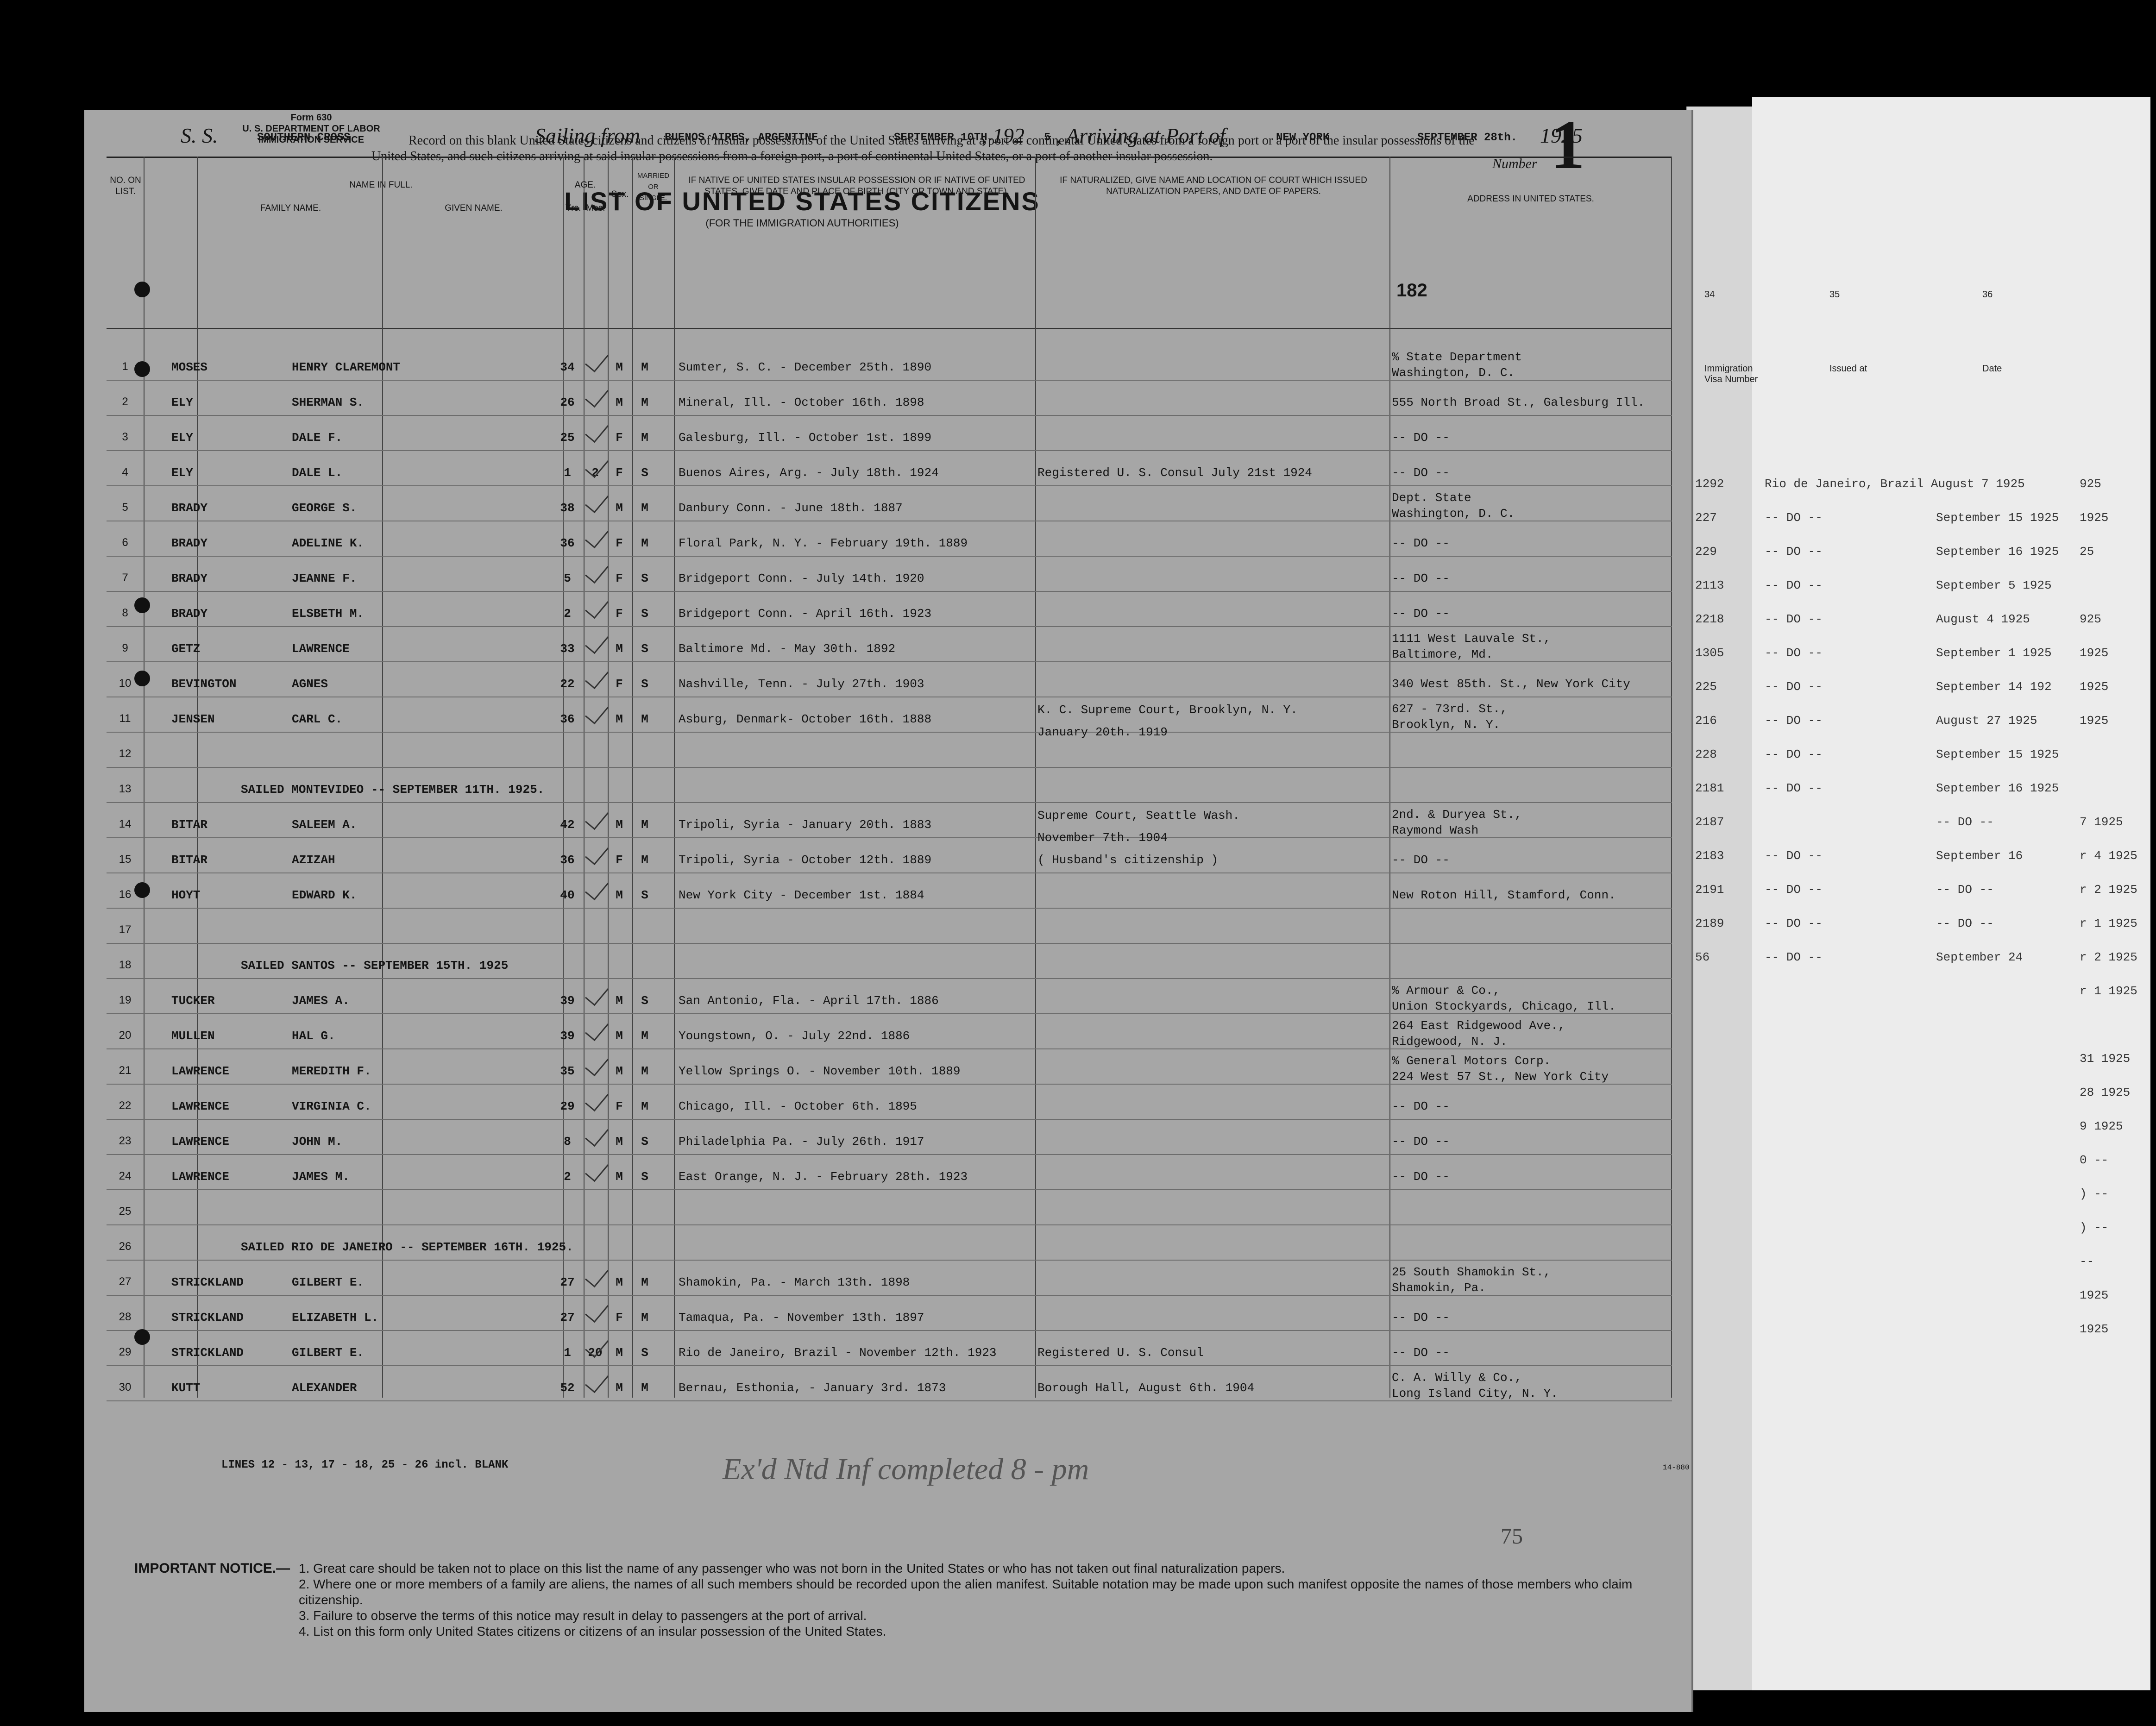 This screenshot has height=1726, width=2156. What do you see at coordinates (805, 438) in the screenshot?
I see `birth-place-date: Galesburg, Ill. - October 1st. 1899` at bounding box center [805, 438].